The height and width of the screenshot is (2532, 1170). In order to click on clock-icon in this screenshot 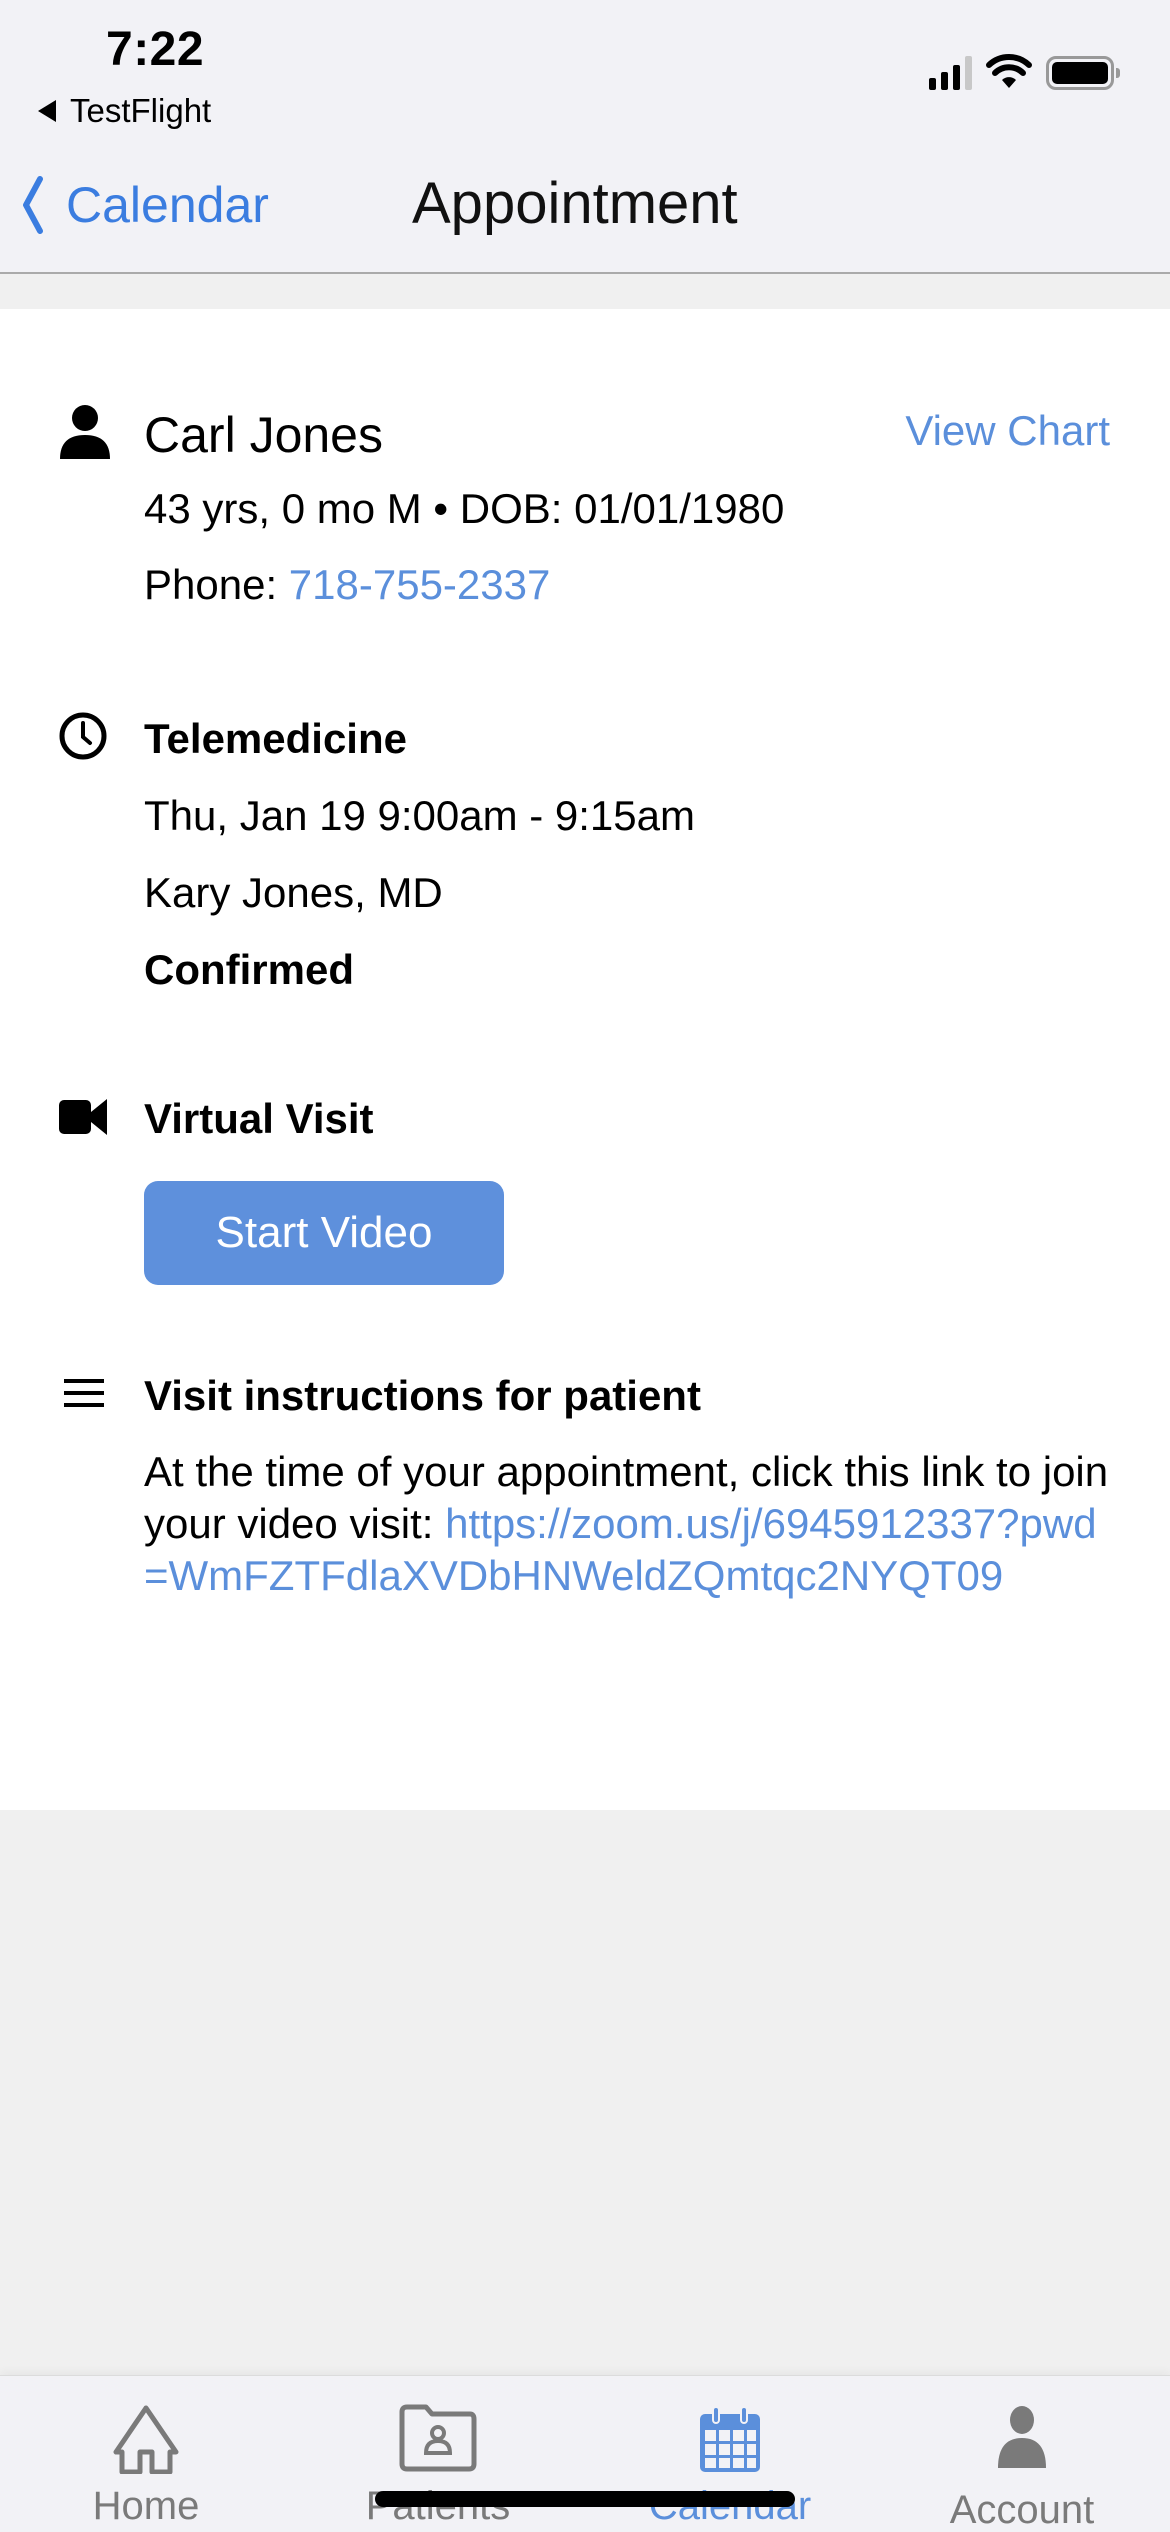, I will do `click(83, 736)`.